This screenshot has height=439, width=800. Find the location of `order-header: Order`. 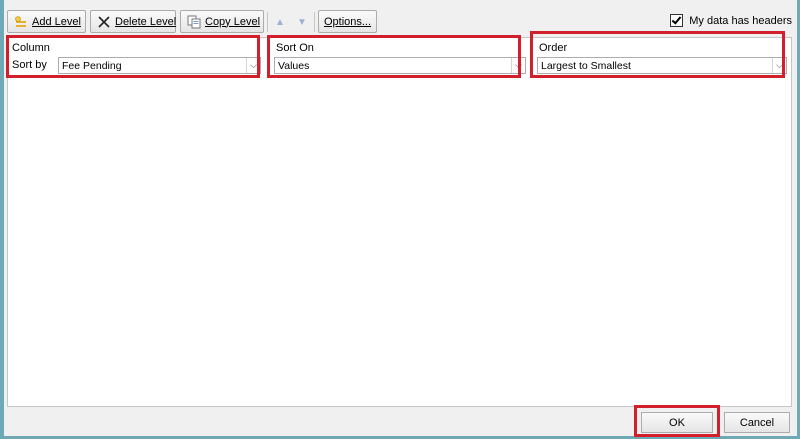

order-header: Order is located at coordinates (553, 48).